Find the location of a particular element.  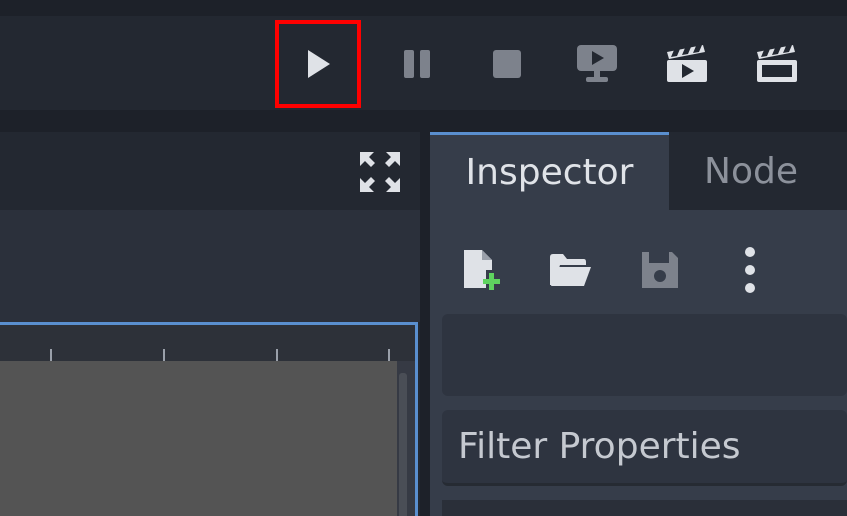

remote-deploy-icon is located at coordinates (597, 63).